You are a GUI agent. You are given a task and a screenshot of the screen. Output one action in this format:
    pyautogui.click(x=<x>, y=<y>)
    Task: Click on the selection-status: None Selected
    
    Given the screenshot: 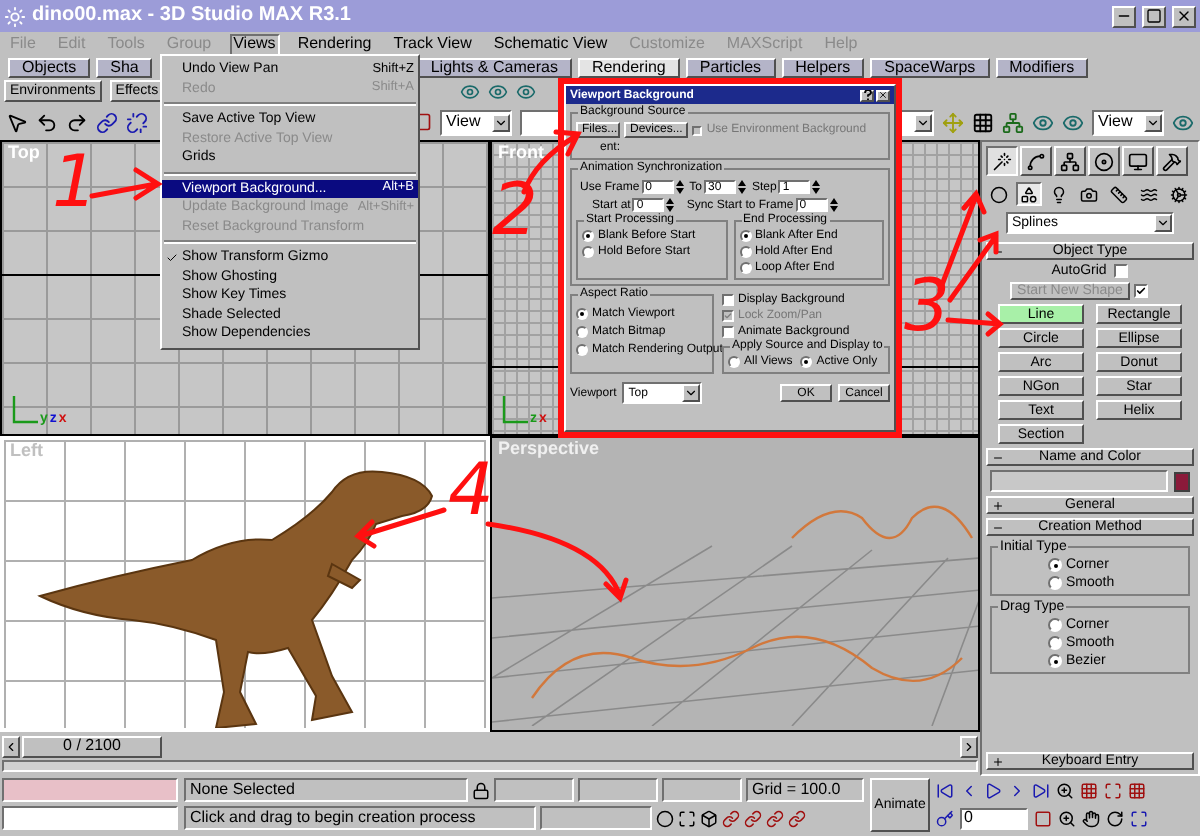 What is the action you would take?
    pyautogui.click(x=326, y=790)
    